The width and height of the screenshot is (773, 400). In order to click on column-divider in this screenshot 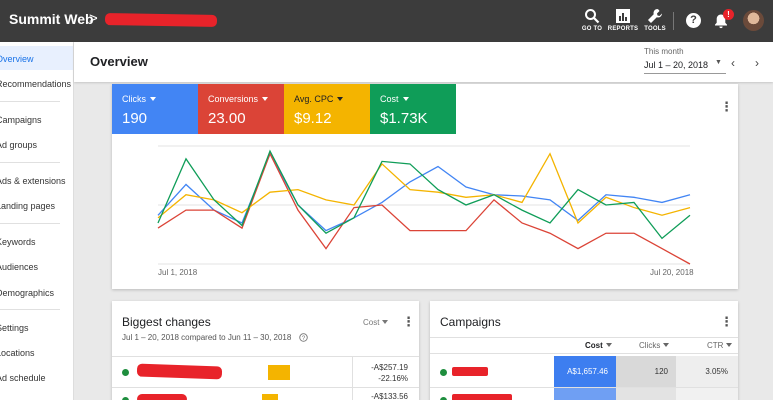, I will do `click(352, 378)`.